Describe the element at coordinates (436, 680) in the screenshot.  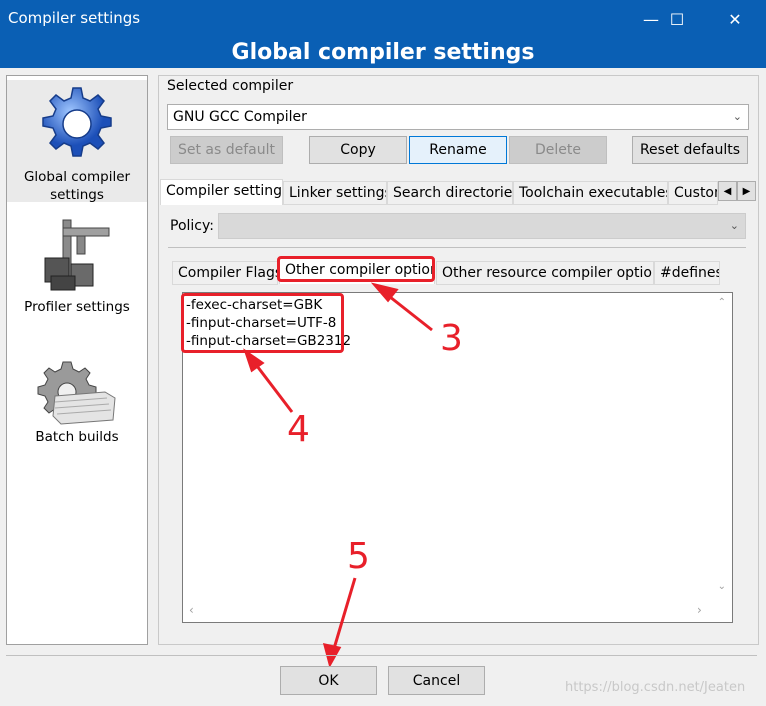
I see `cancel-button: Cancel` at that location.